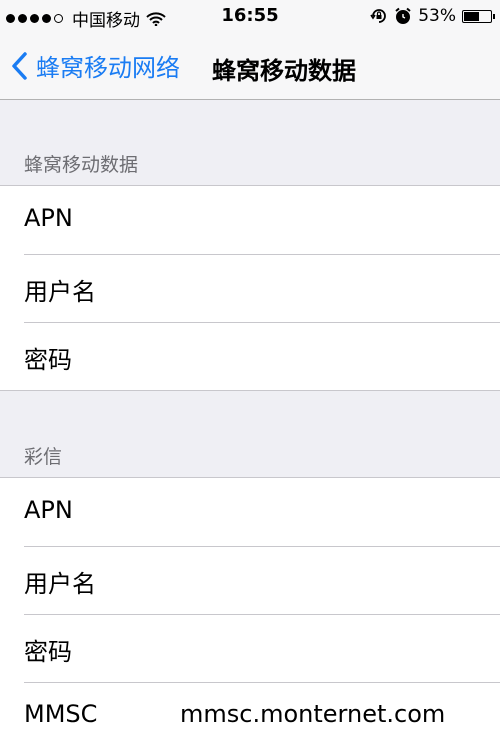 The width and height of the screenshot is (500, 750). What do you see at coordinates (250, 220) in the screenshot?
I see `cellular-apn-row: APN` at bounding box center [250, 220].